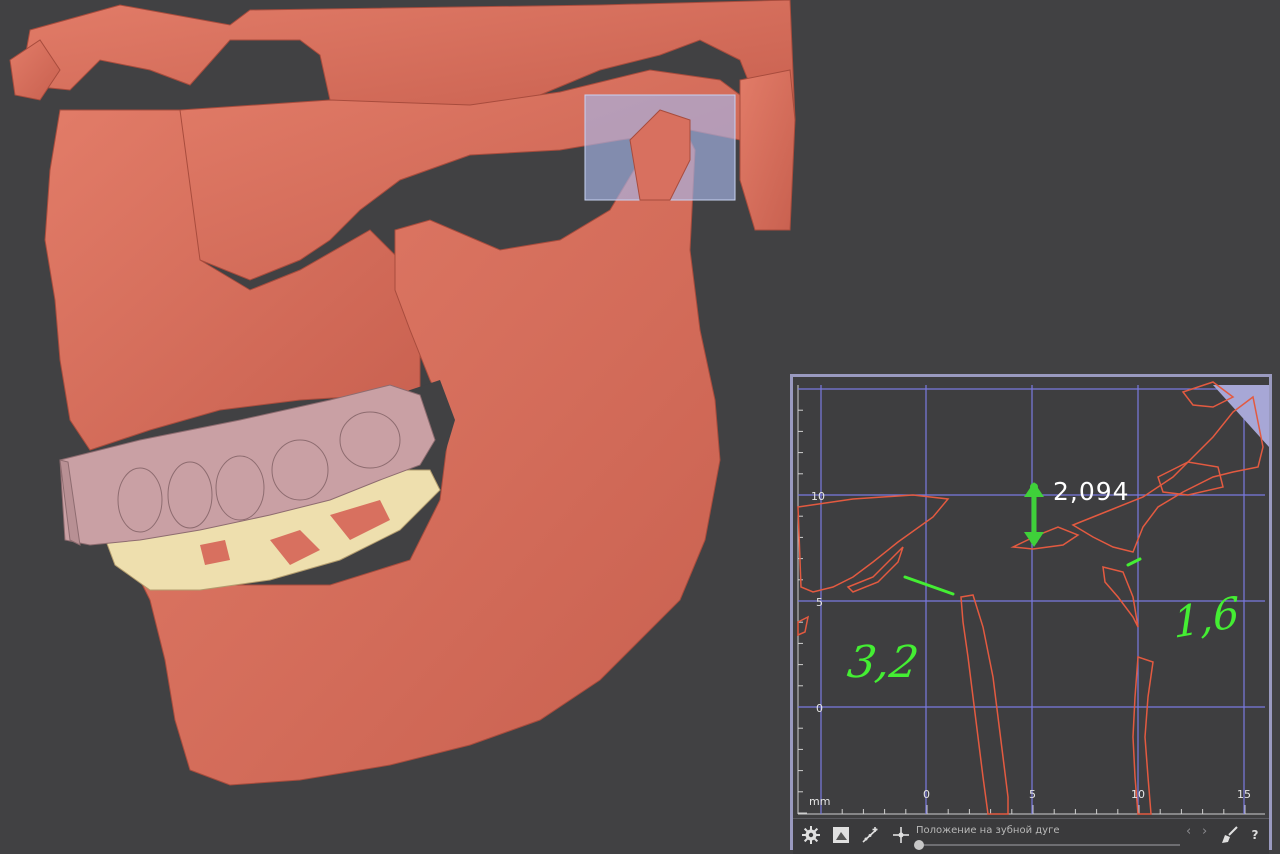 Image resolution: width=1280 pixels, height=854 pixels. I want to click on calibrate-icon, so click(871, 835).